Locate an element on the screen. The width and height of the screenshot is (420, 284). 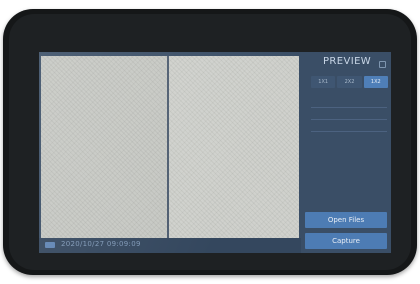
menu-icon is located at coordinates (382, 64).